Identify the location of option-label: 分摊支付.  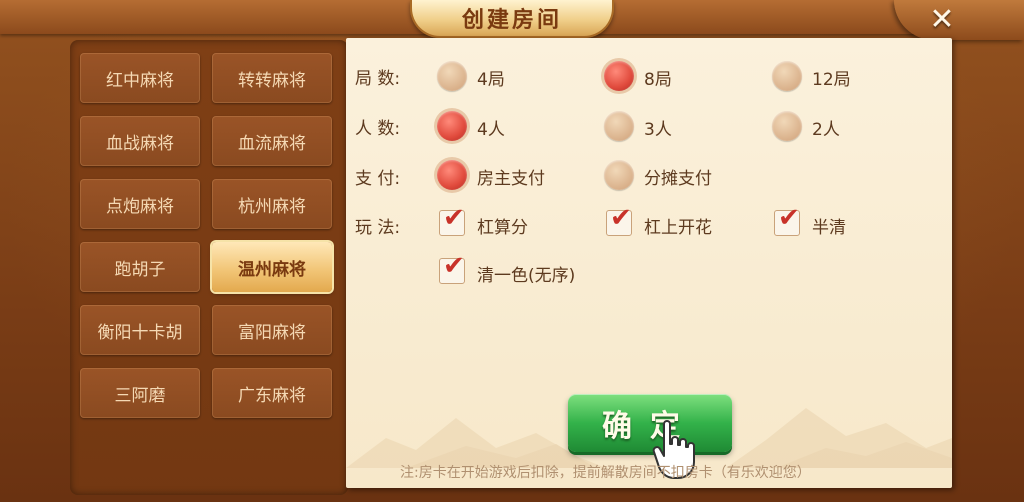
(678, 179).